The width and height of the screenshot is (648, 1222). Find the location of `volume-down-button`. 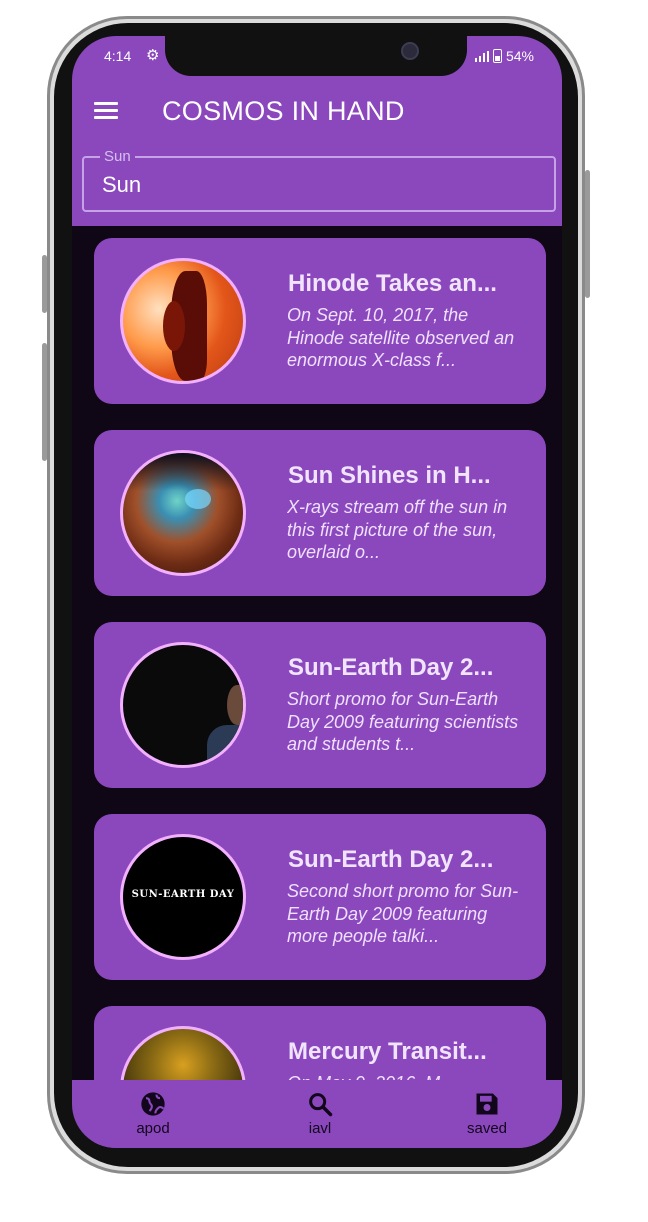

volume-down-button is located at coordinates (44, 402).